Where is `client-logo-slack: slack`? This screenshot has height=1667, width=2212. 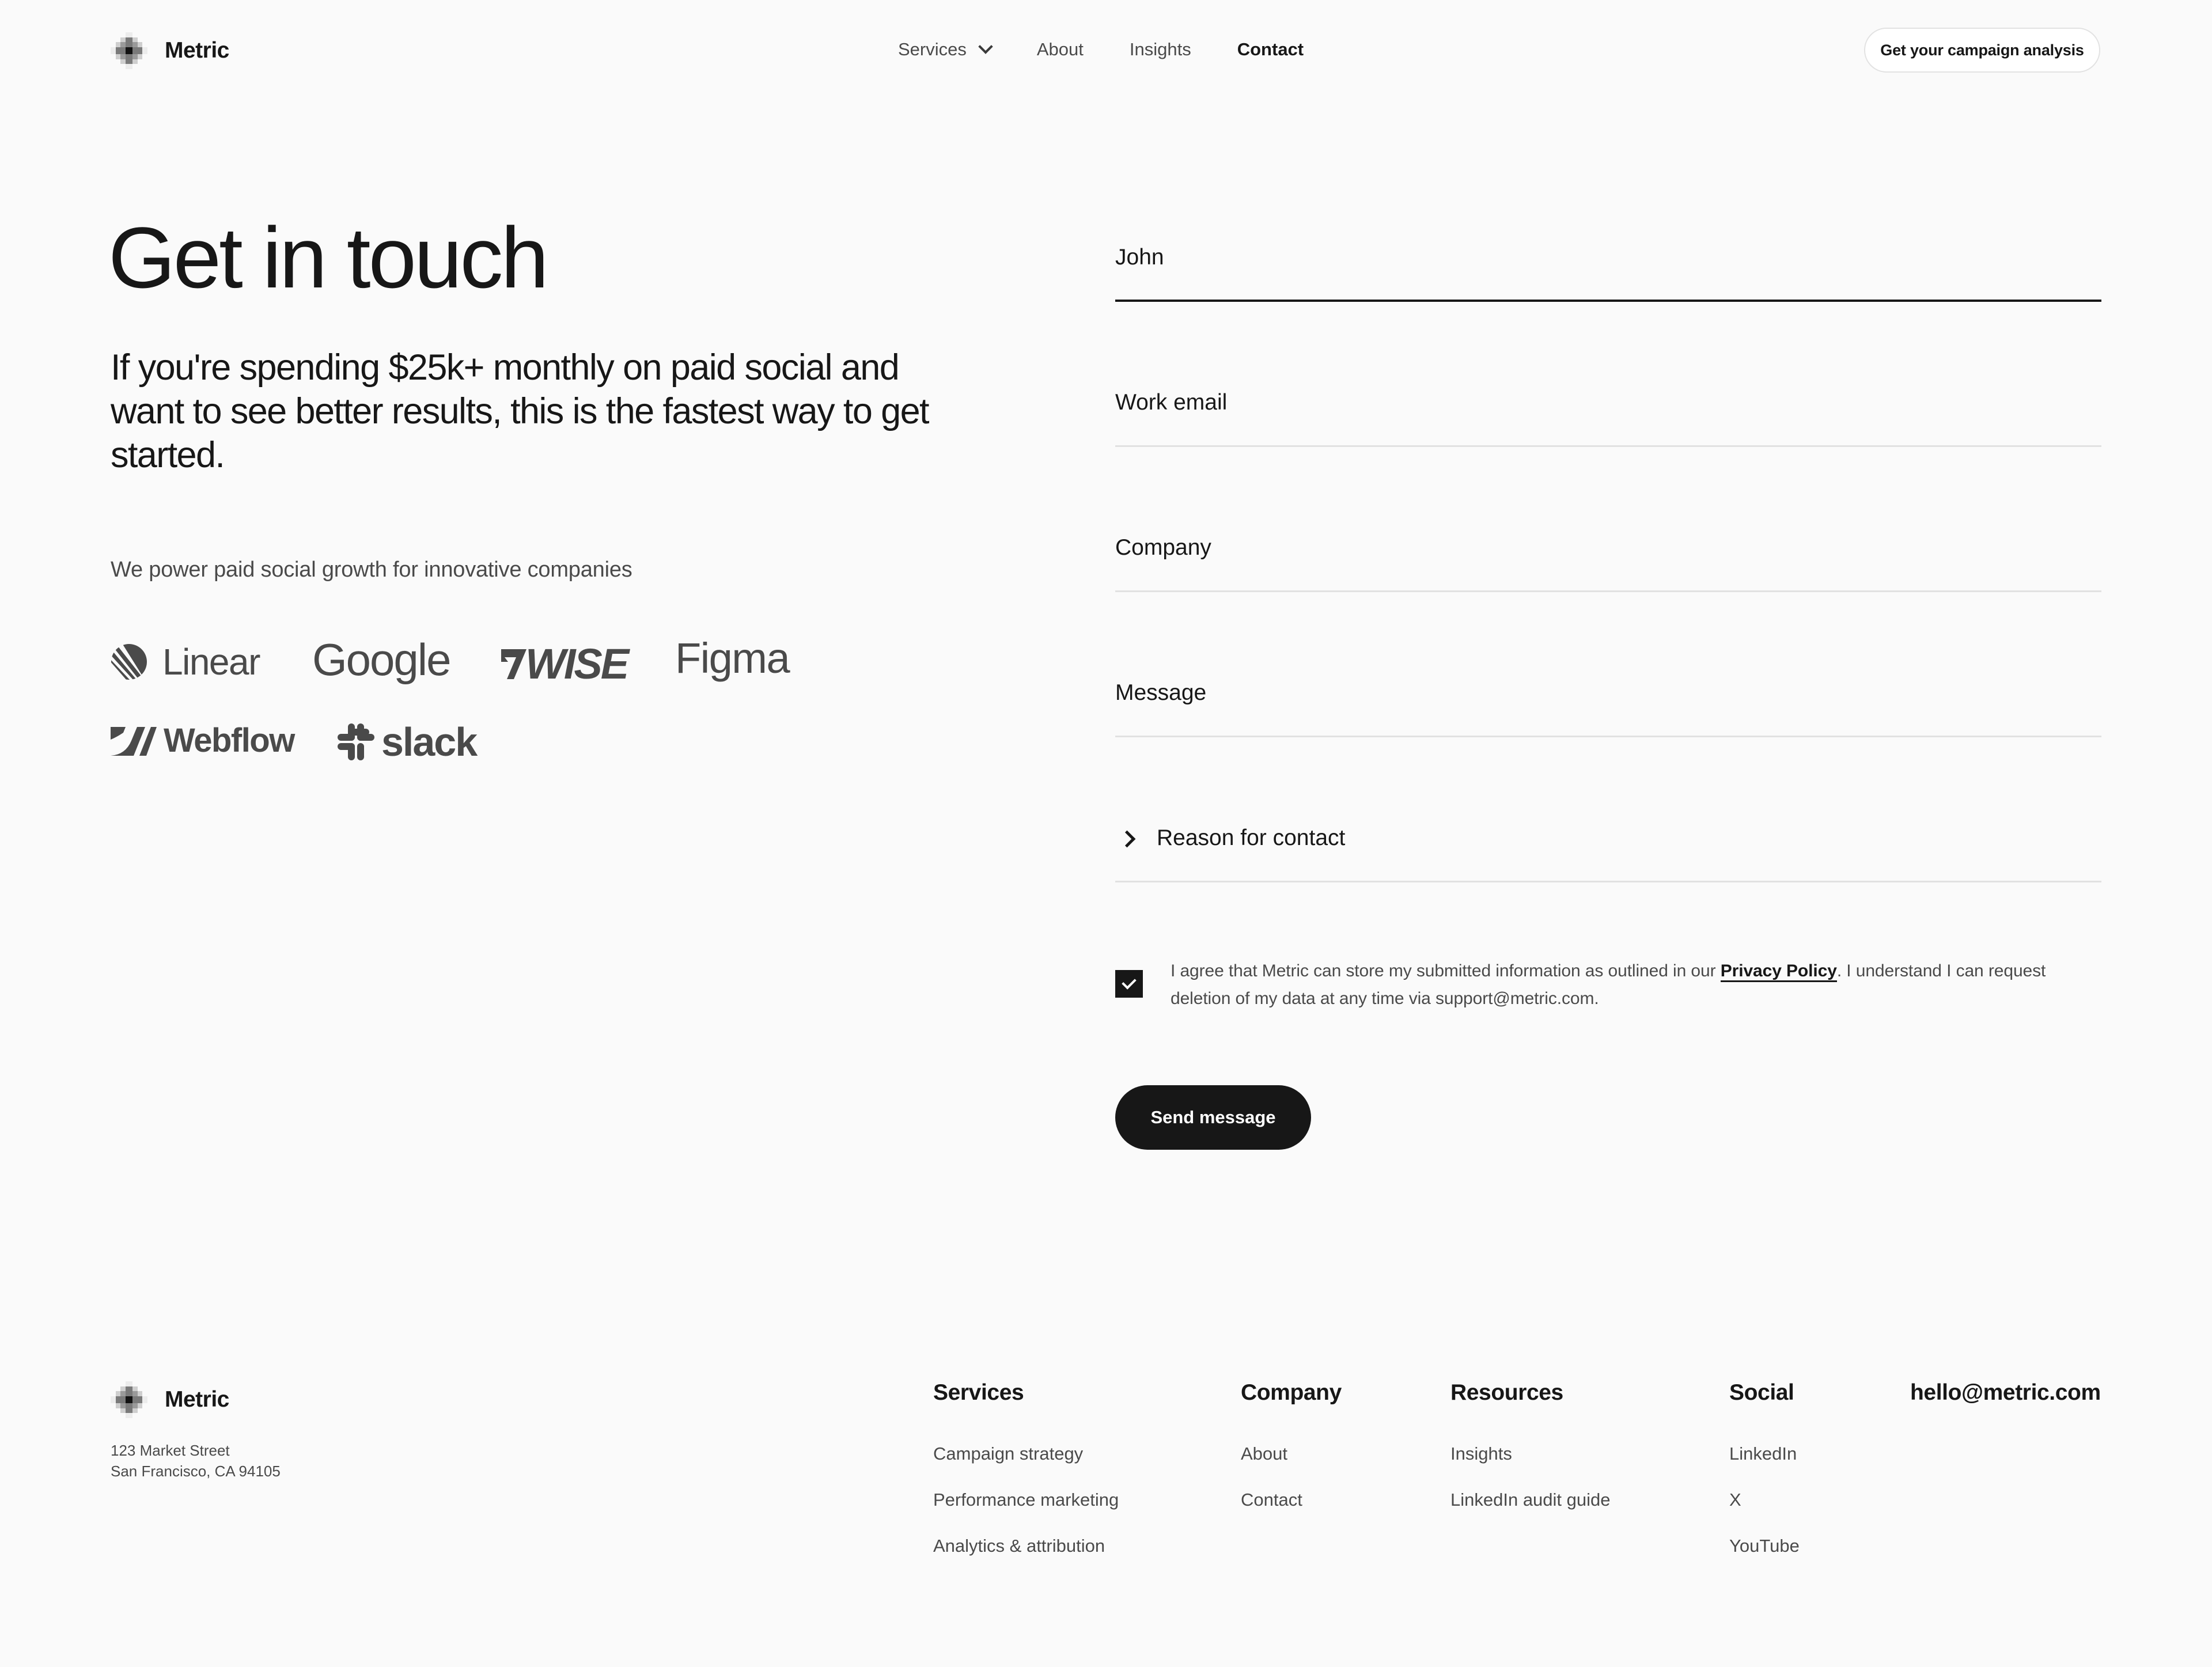 client-logo-slack: slack is located at coordinates (408, 742).